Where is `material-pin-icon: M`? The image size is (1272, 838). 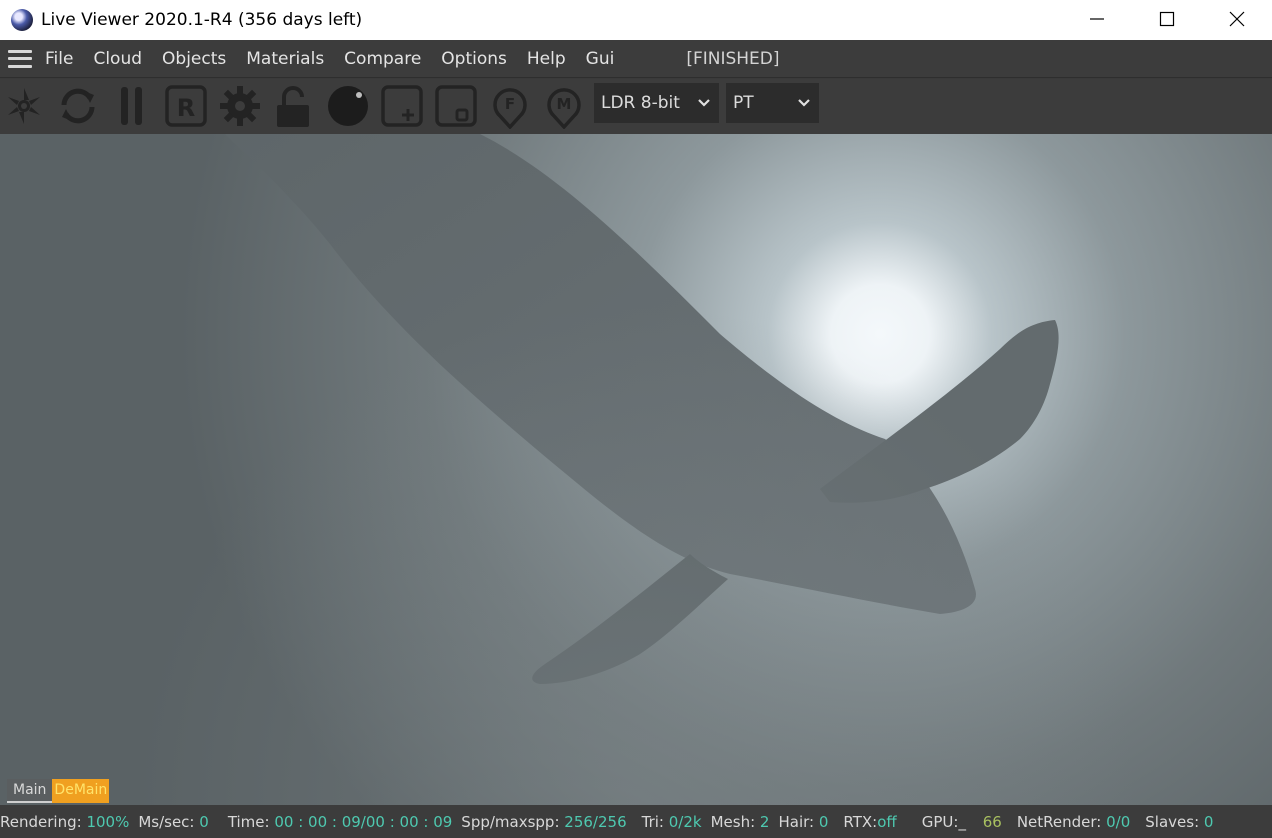
material-pin-icon: M is located at coordinates (564, 106).